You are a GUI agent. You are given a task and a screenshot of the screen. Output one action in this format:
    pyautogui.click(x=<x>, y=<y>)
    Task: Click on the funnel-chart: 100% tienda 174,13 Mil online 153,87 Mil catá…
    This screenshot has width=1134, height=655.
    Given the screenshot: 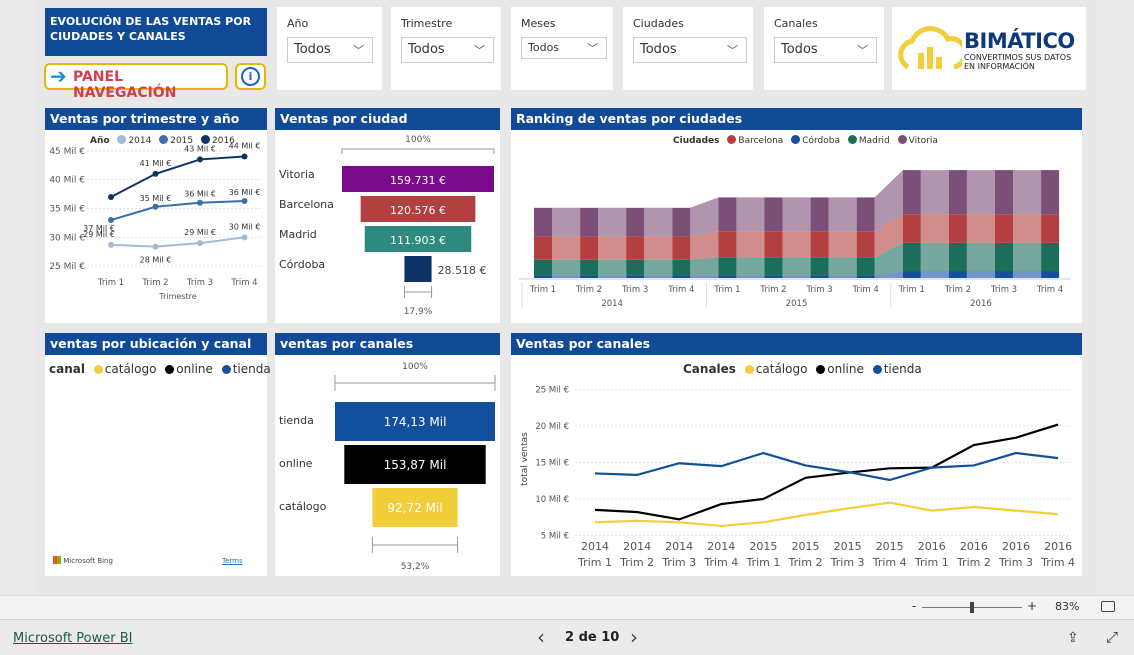 What is the action you would take?
    pyautogui.click(x=387, y=465)
    